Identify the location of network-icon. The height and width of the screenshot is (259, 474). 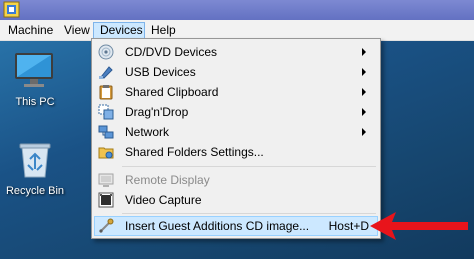
(106, 132).